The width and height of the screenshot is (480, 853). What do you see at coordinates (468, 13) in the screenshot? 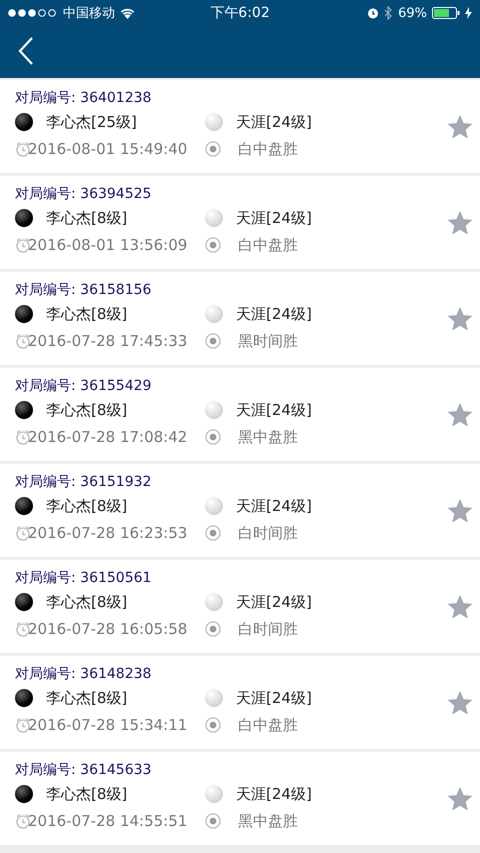
I see `charging-icon` at bounding box center [468, 13].